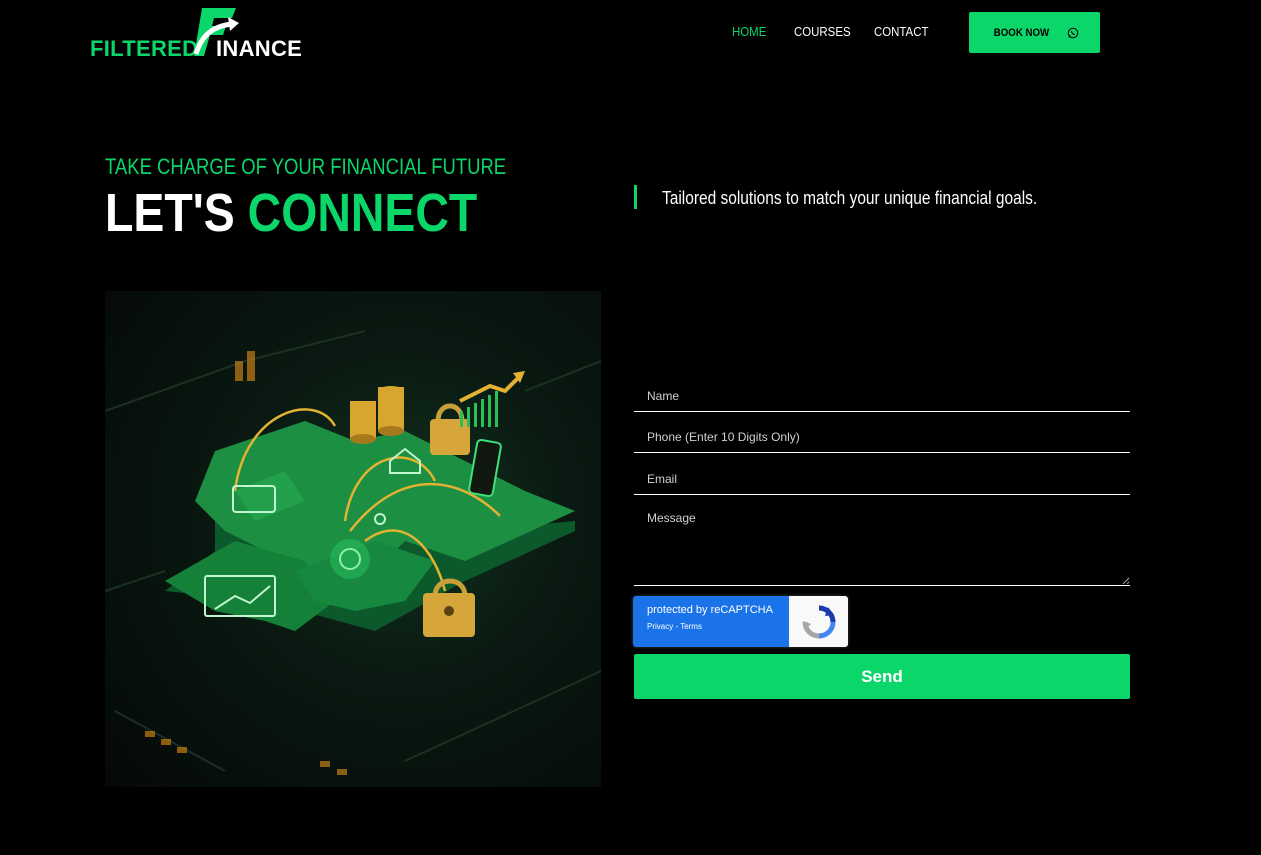 The height and width of the screenshot is (855, 1261). What do you see at coordinates (882, 396) in the screenshot?
I see `name-input` at bounding box center [882, 396].